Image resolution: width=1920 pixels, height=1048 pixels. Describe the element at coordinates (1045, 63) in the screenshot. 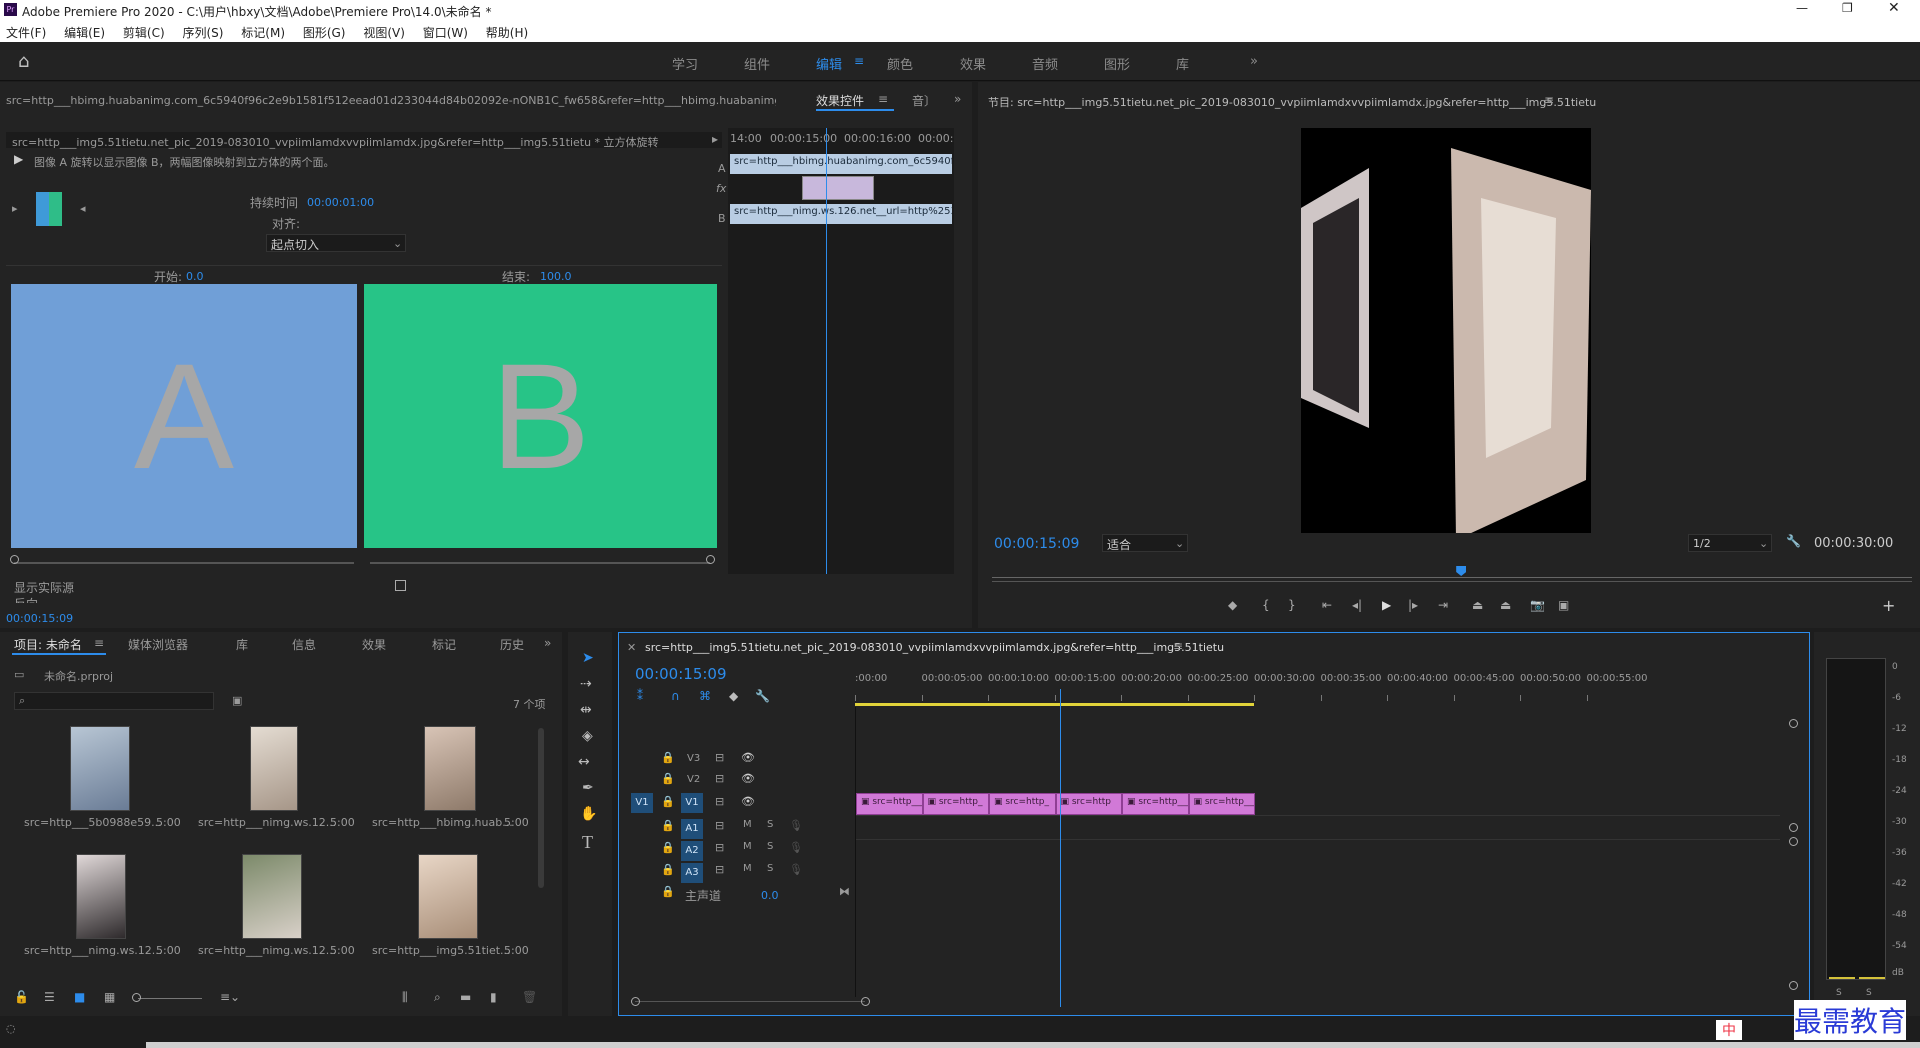

I see `workspace-audio: 音频` at that location.